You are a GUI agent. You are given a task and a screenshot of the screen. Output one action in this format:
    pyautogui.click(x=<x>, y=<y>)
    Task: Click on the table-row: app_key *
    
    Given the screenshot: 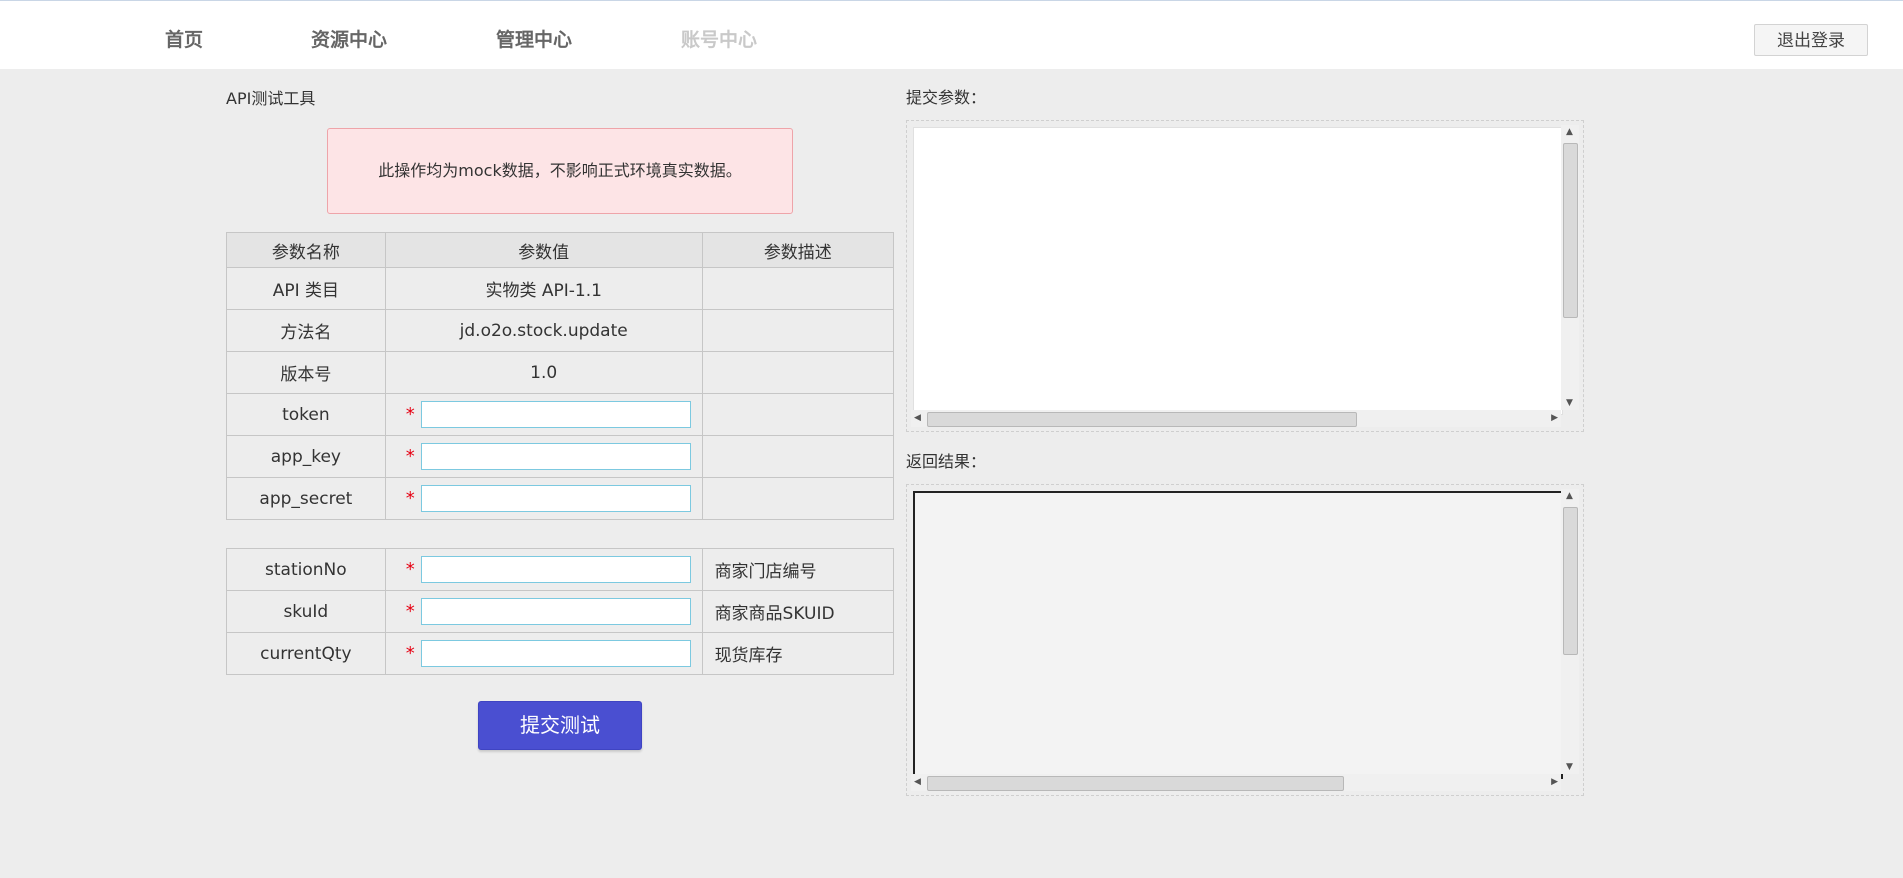 What is the action you would take?
    pyautogui.click(x=560, y=456)
    